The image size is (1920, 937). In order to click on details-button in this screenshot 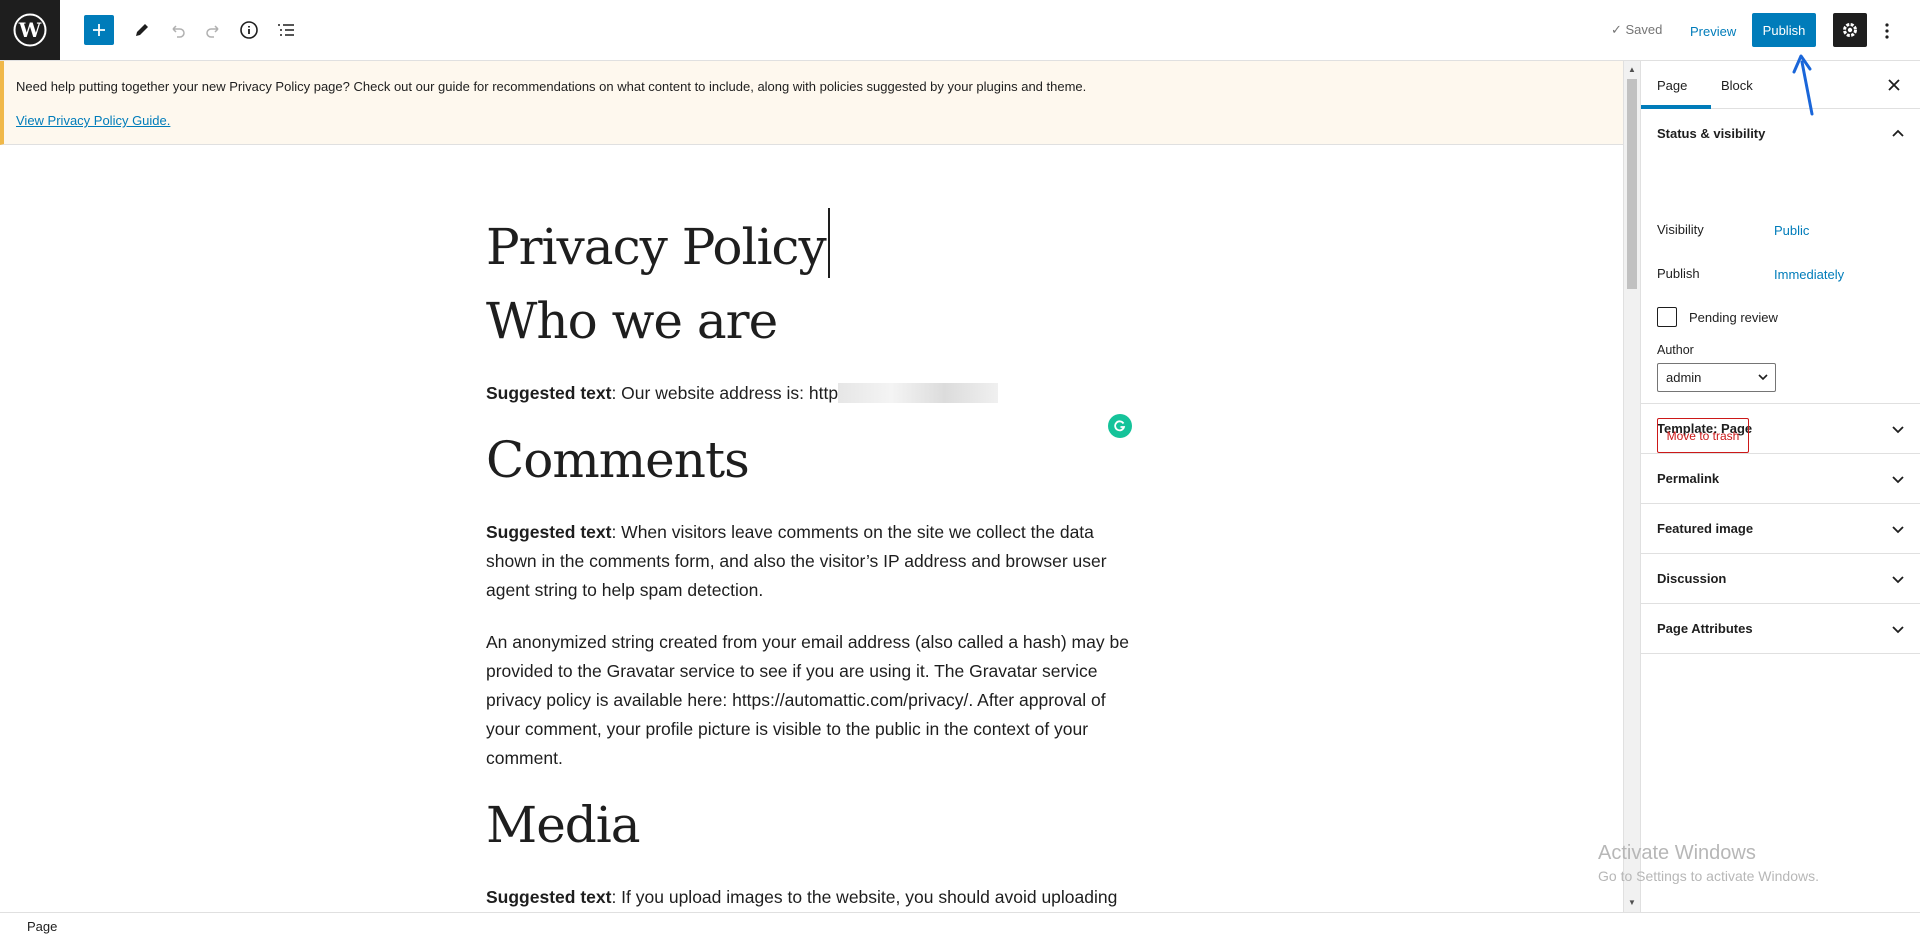, I will do `click(249, 30)`.